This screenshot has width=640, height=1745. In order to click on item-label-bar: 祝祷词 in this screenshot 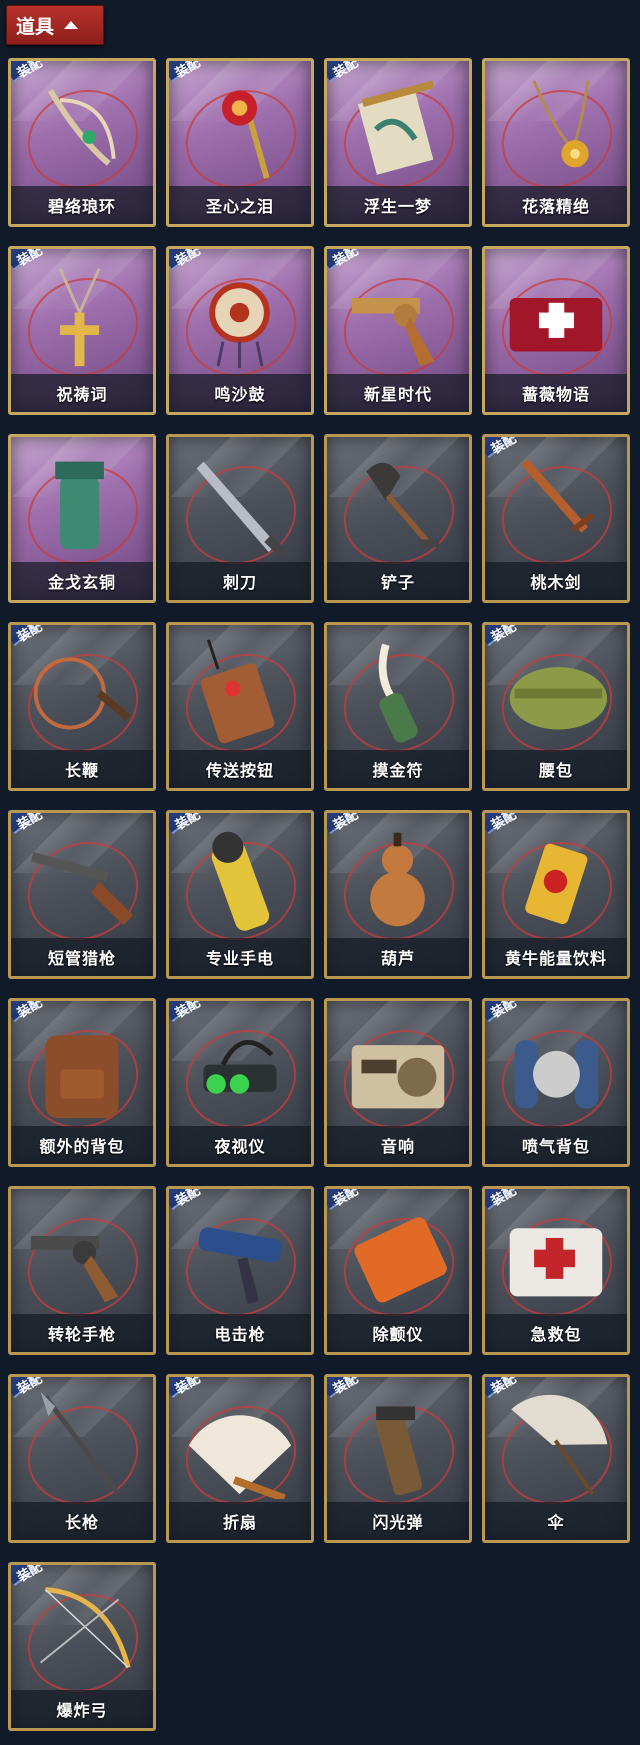, I will do `click(82, 393)`.